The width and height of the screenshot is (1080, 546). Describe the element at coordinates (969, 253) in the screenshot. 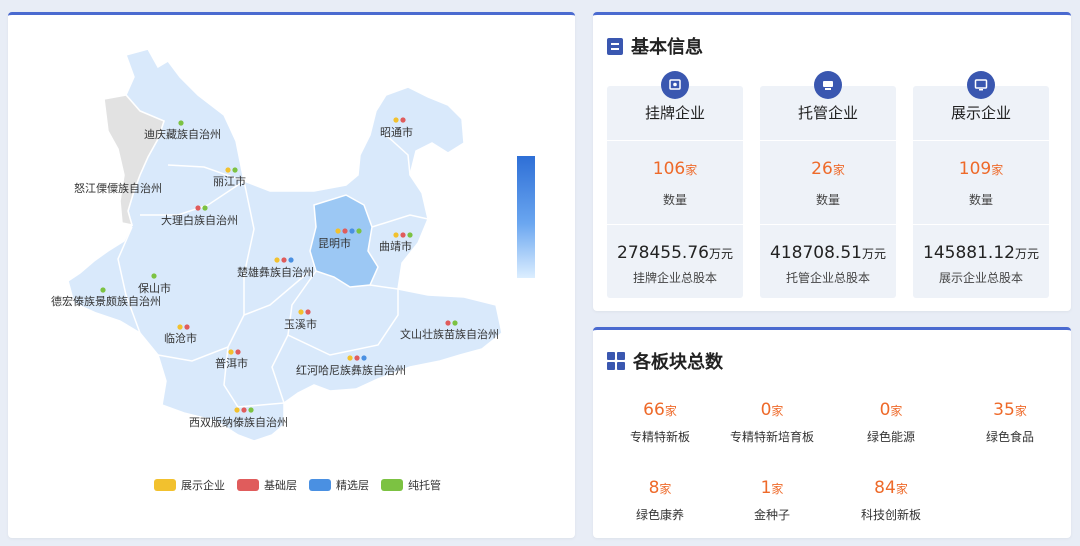

I see `card-capital: 145881.12` at that location.